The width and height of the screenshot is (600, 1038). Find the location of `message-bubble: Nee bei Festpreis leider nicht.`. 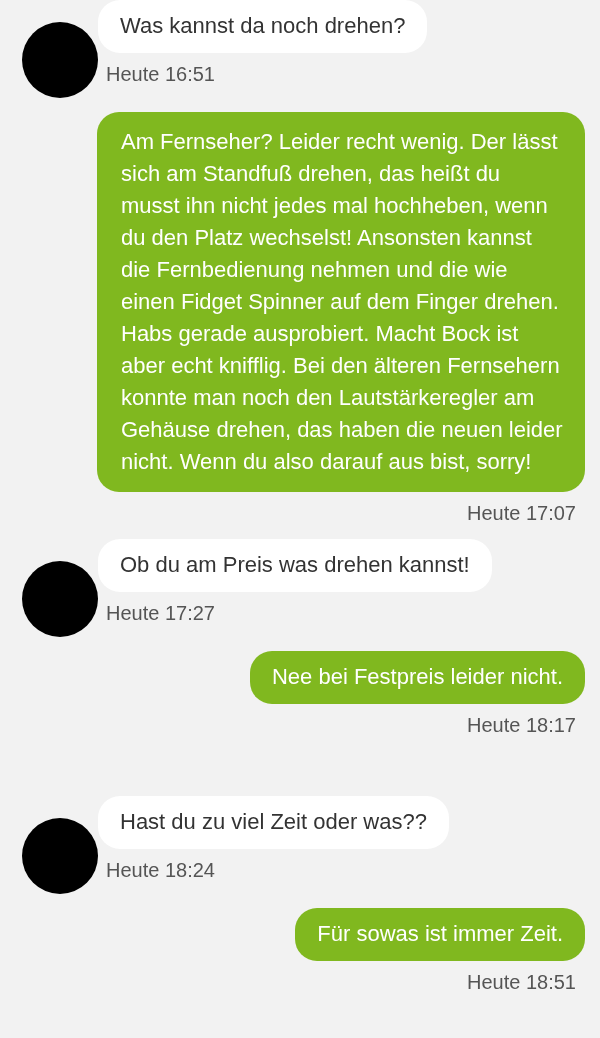

message-bubble: Nee bei Festpreis leider nicht. is located at coordinates (417, 677).